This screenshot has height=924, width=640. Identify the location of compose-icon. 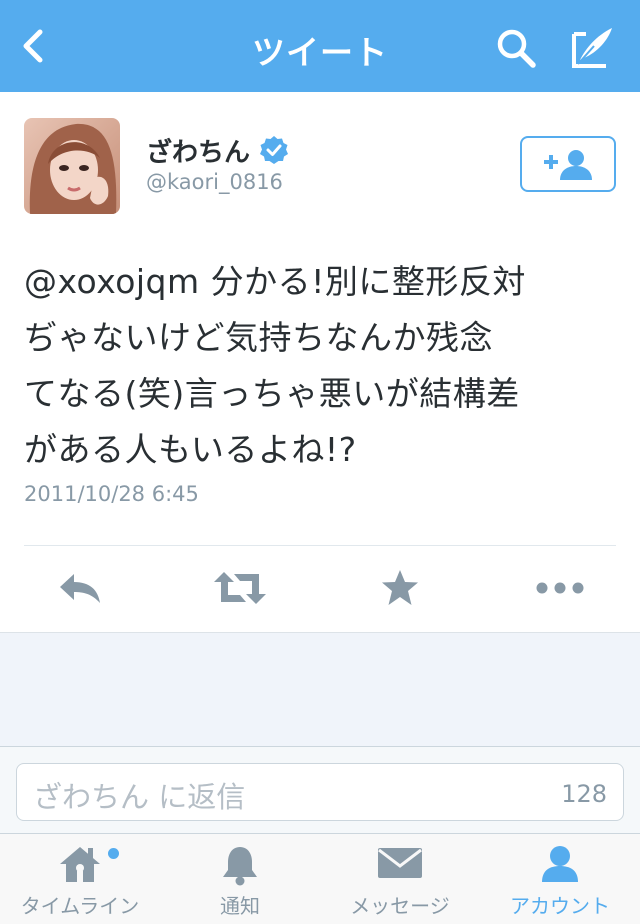
(592, 48).